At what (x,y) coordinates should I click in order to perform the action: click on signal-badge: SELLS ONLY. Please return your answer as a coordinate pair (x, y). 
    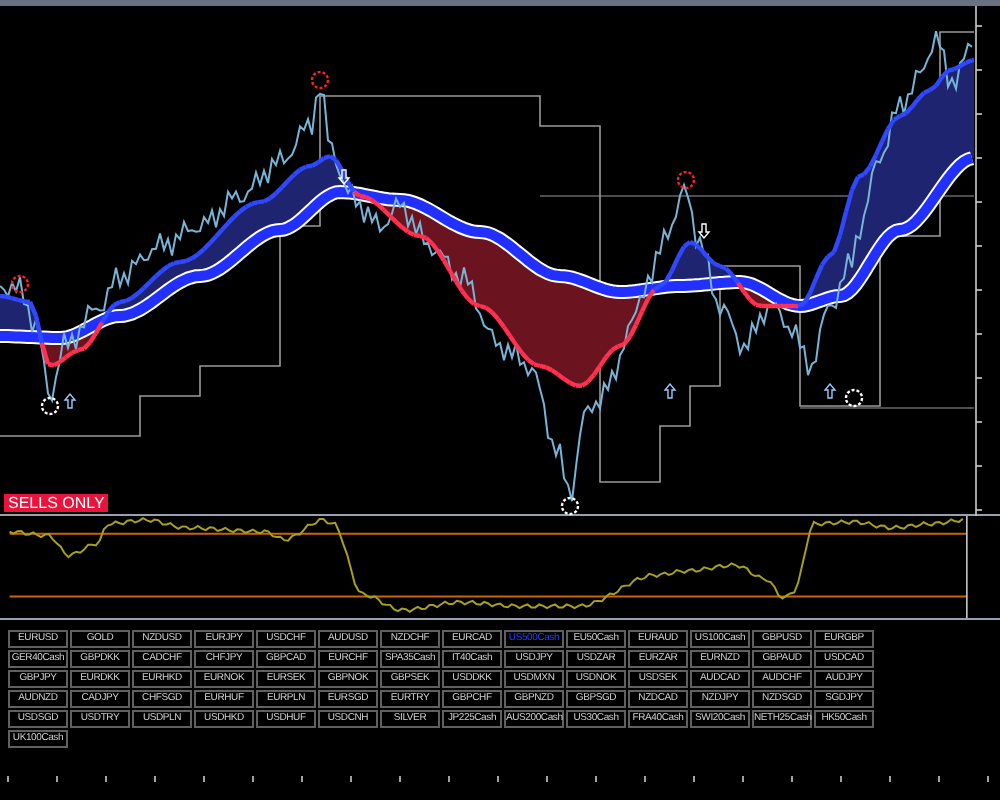
    Looking at the image, I should click on (56, 503).